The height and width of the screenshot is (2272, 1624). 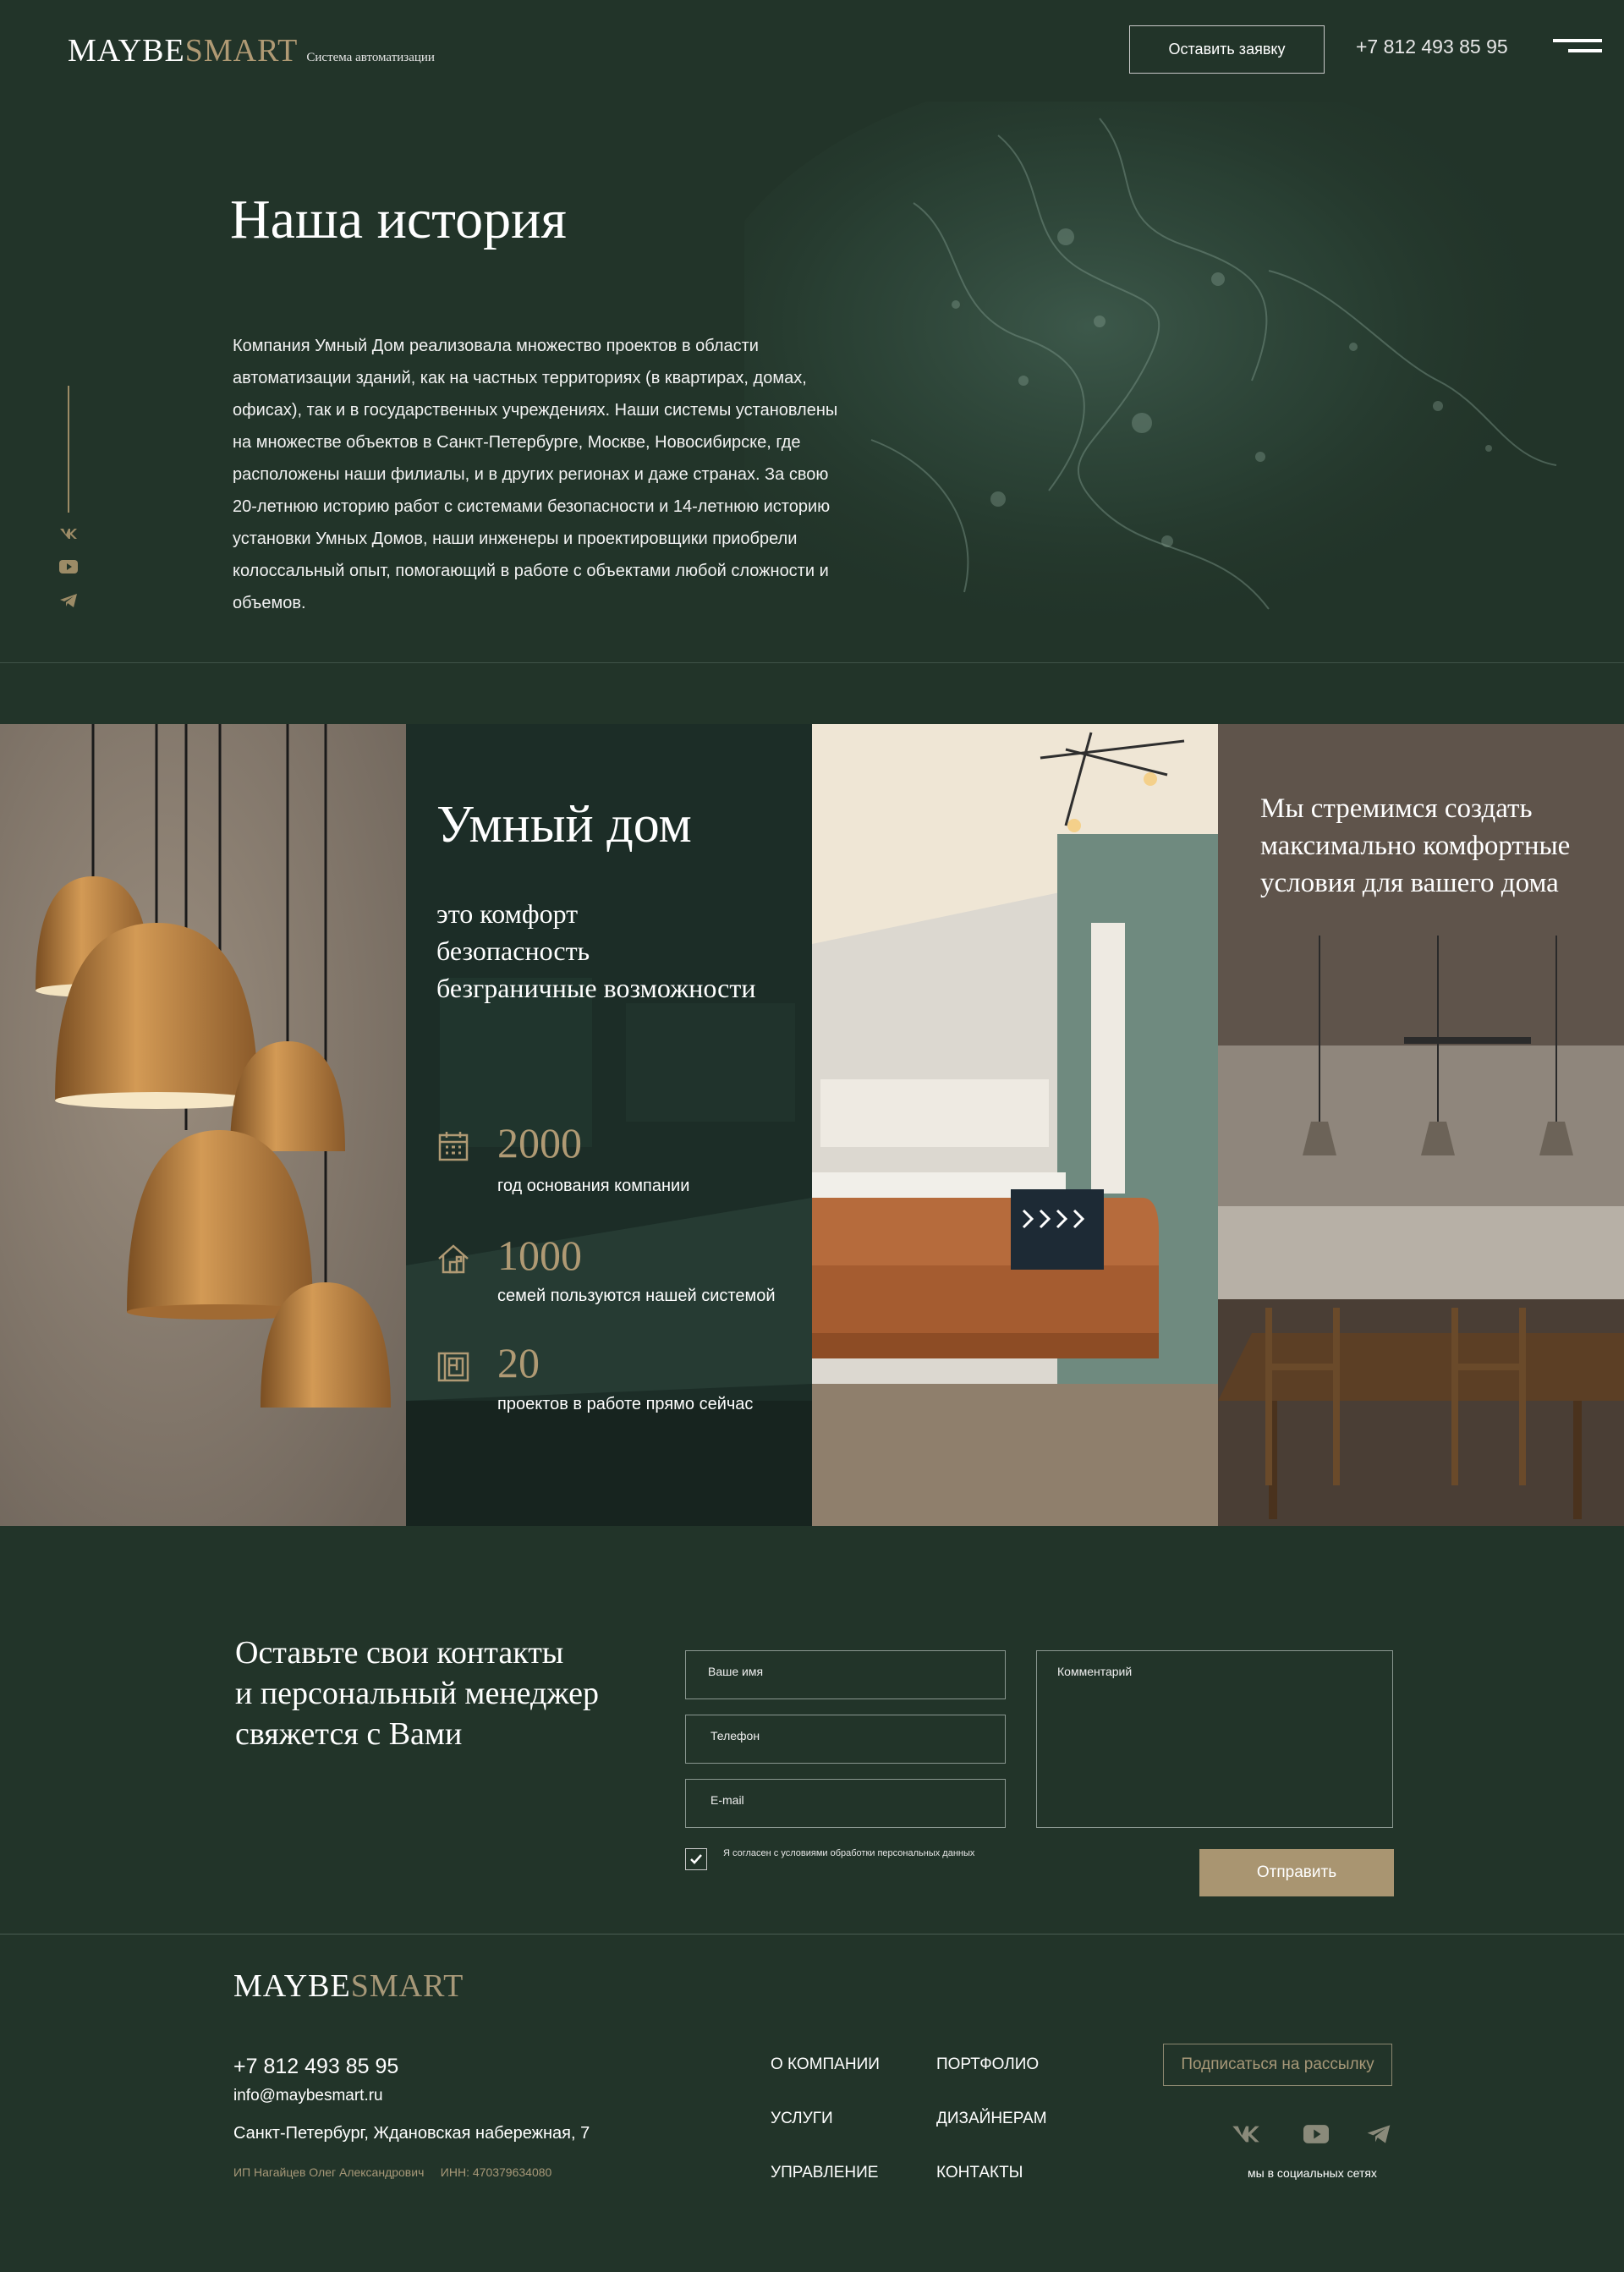 What do you see at coordinates (1297, 1872) in the screenshot?
I see `submit-button: Отправить` at bounding box center [1297, 1872].